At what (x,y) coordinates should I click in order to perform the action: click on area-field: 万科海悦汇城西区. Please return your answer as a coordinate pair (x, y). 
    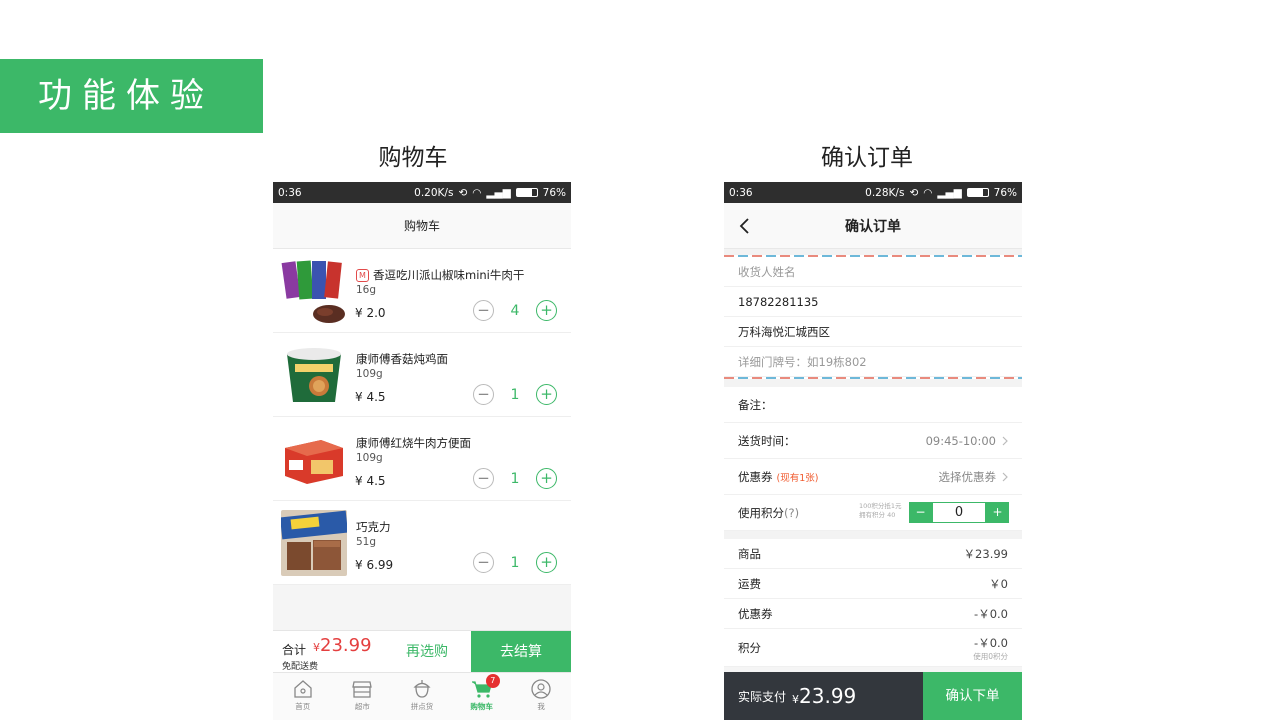
    Looking at the image, I should click on (873, 332).